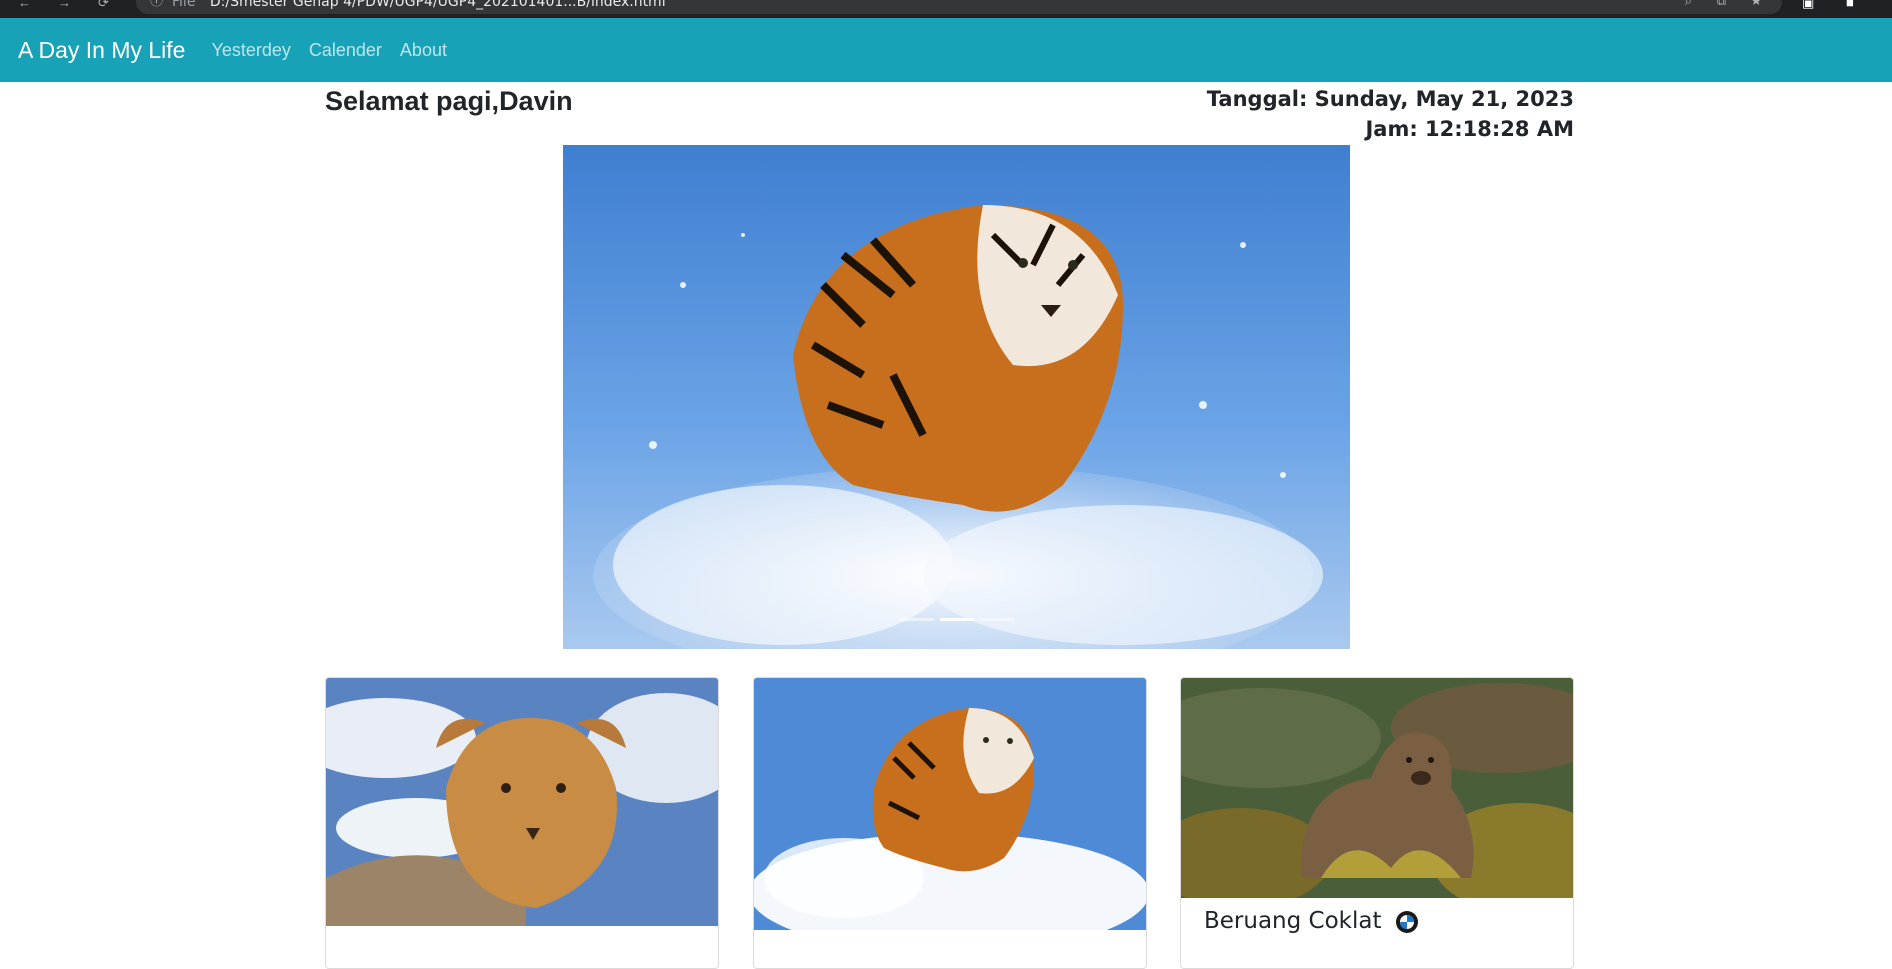 The height and width of the screenshot is (969, 1892). I want to click on card-tiger-image, so click(950, 804).